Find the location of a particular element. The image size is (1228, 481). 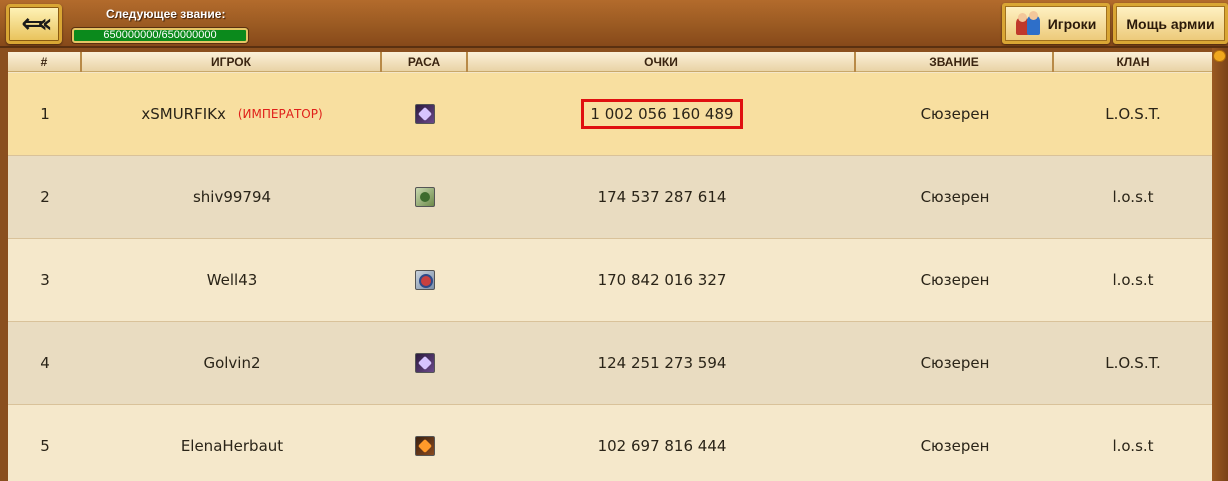

back-arrow-icon: ⇐‹‹ is located at coordinates (36, 24).